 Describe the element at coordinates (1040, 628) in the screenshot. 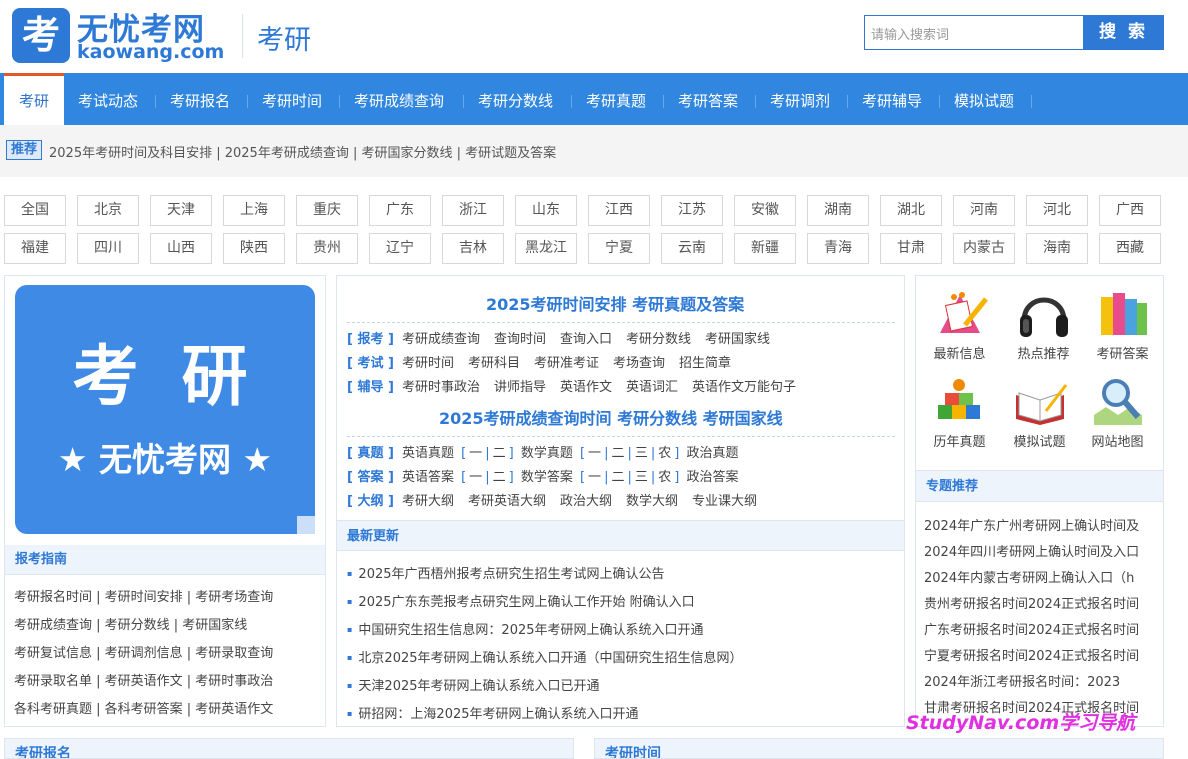

I see `topic-item: 广东考研报名时间2024正式报名时间` at that location.